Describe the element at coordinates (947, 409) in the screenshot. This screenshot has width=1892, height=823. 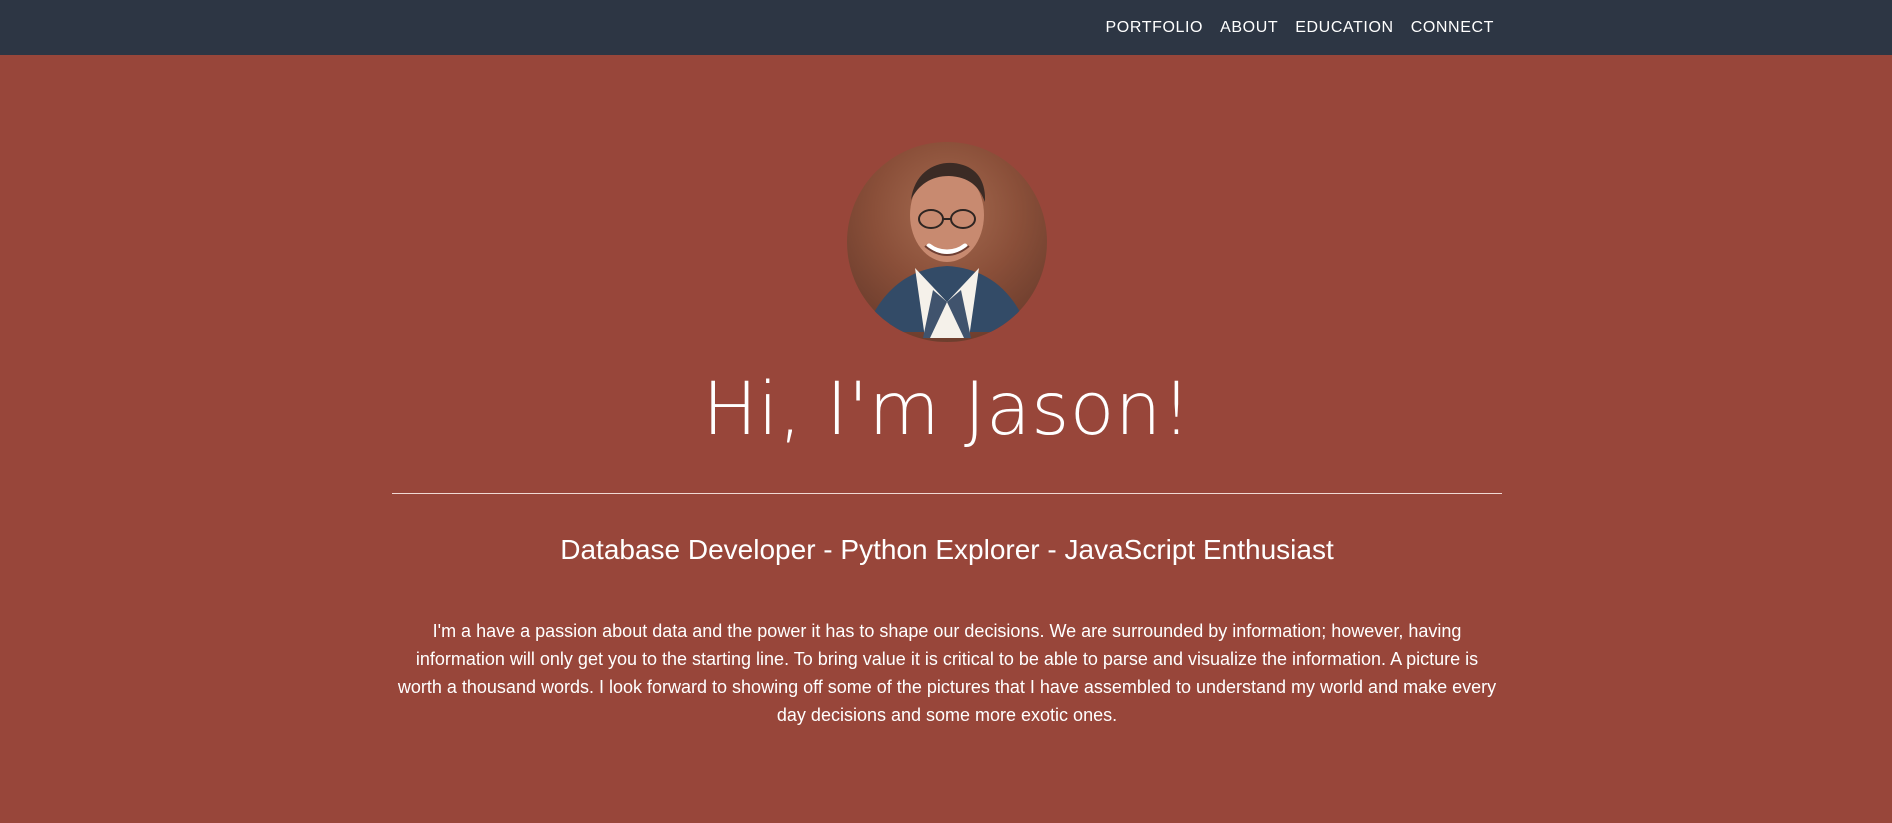
I see `page-title: Hi, I'm Jason!` at that location.